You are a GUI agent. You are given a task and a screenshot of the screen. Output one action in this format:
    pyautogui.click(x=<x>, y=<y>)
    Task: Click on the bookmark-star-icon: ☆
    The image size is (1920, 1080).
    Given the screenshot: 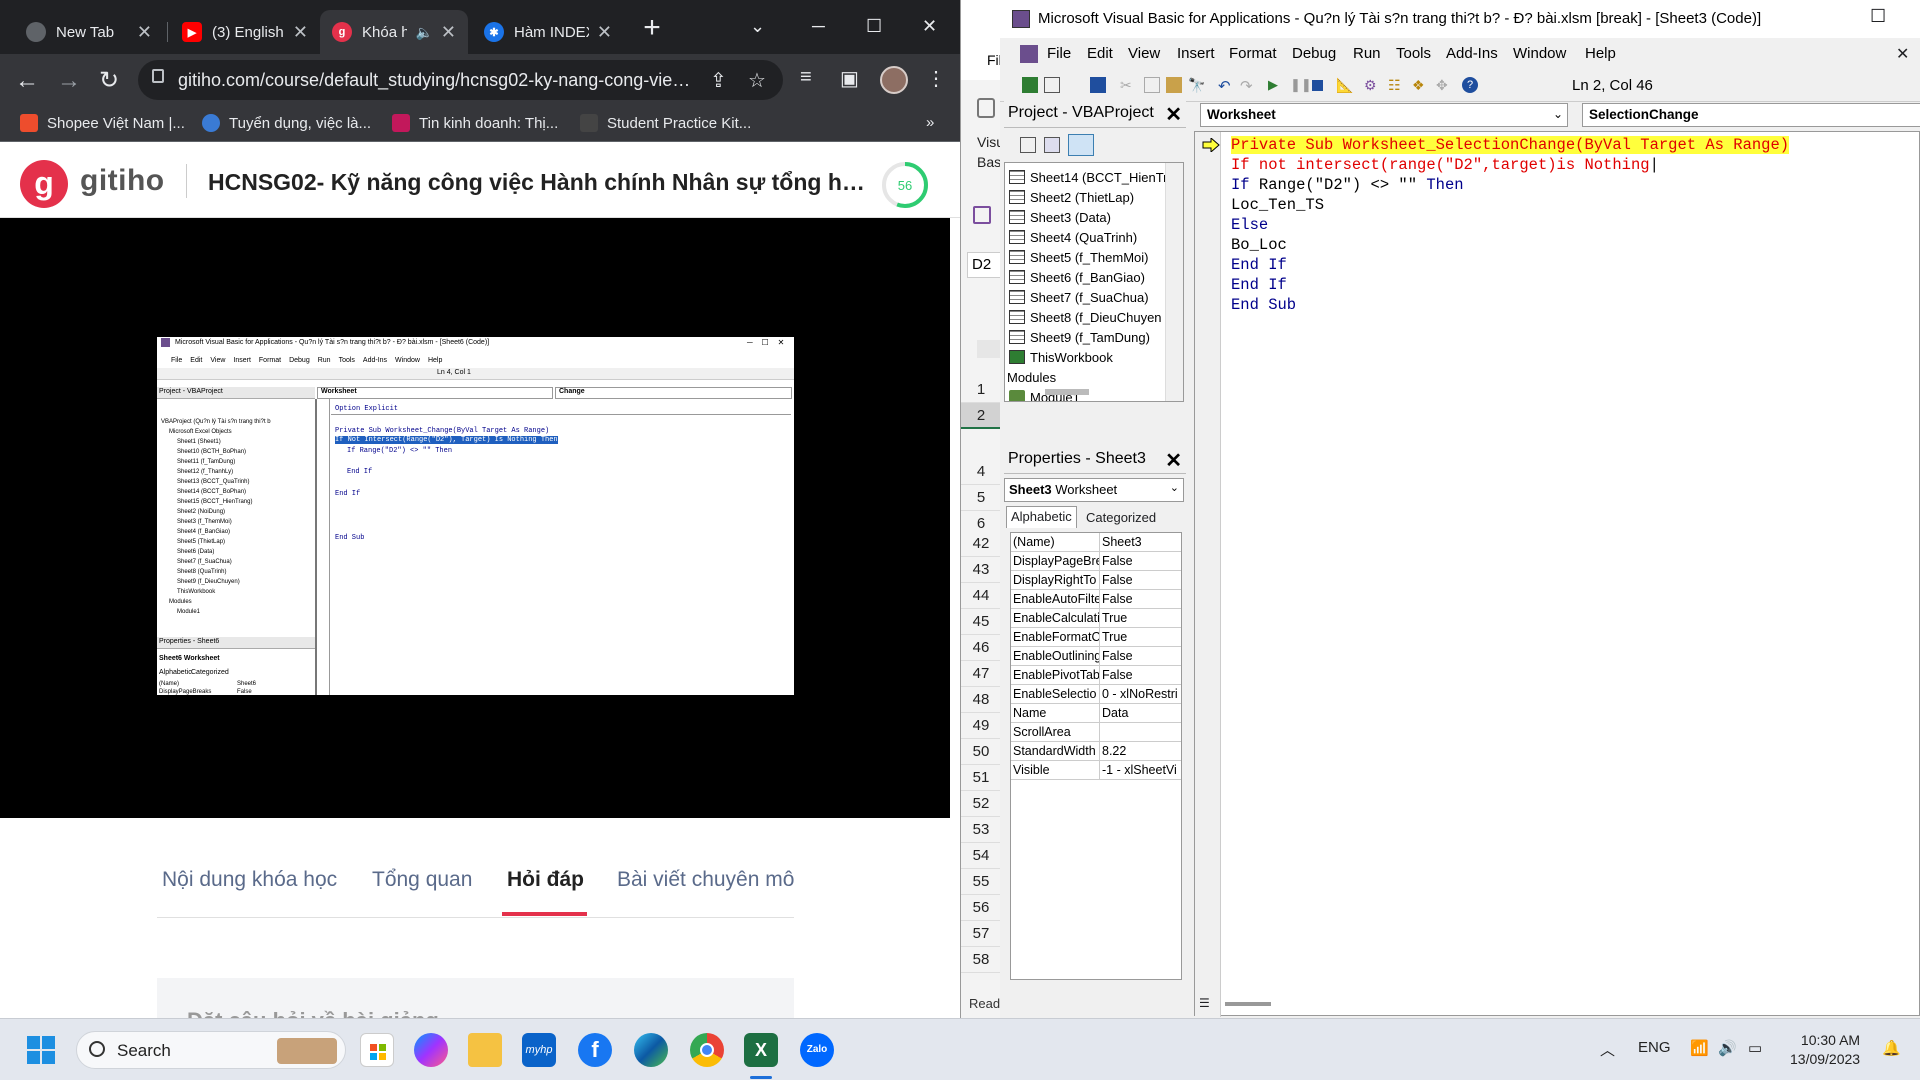 What is the action you would take?
    pyautogui.click(x=757, y=80)
    